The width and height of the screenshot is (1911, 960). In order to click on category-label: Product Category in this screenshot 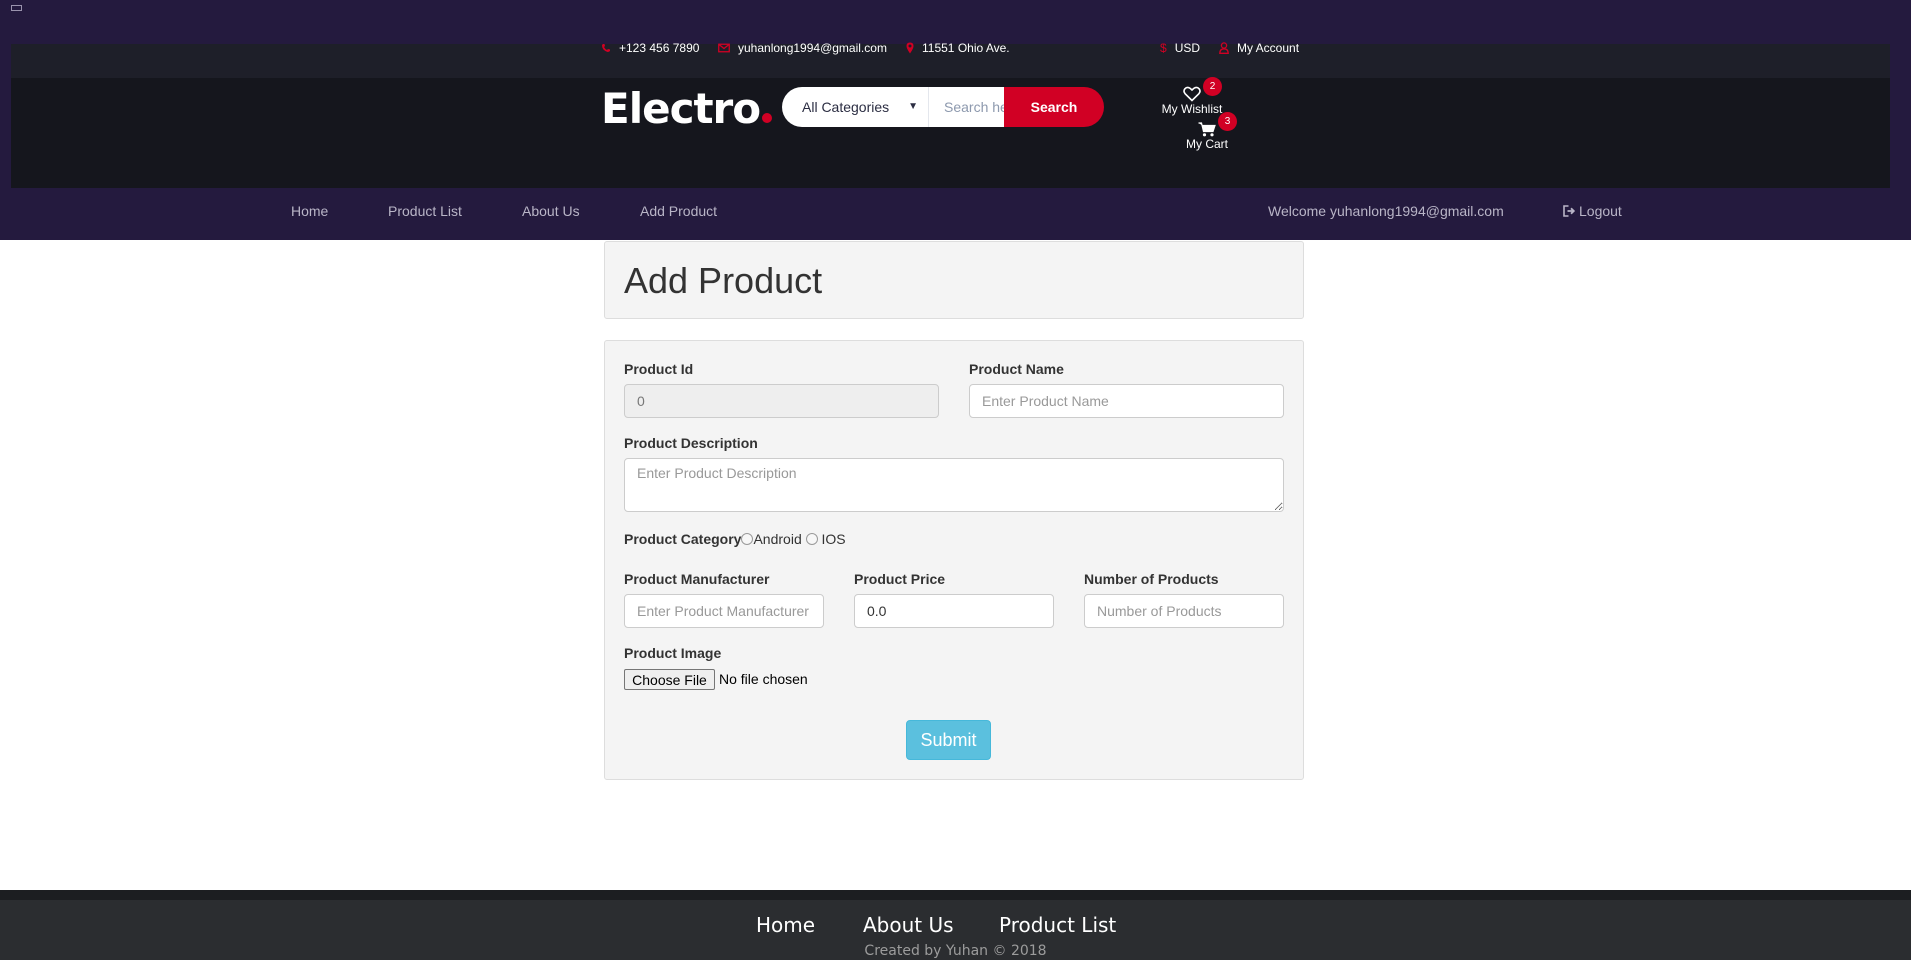, I will do `click(683, 539)`.